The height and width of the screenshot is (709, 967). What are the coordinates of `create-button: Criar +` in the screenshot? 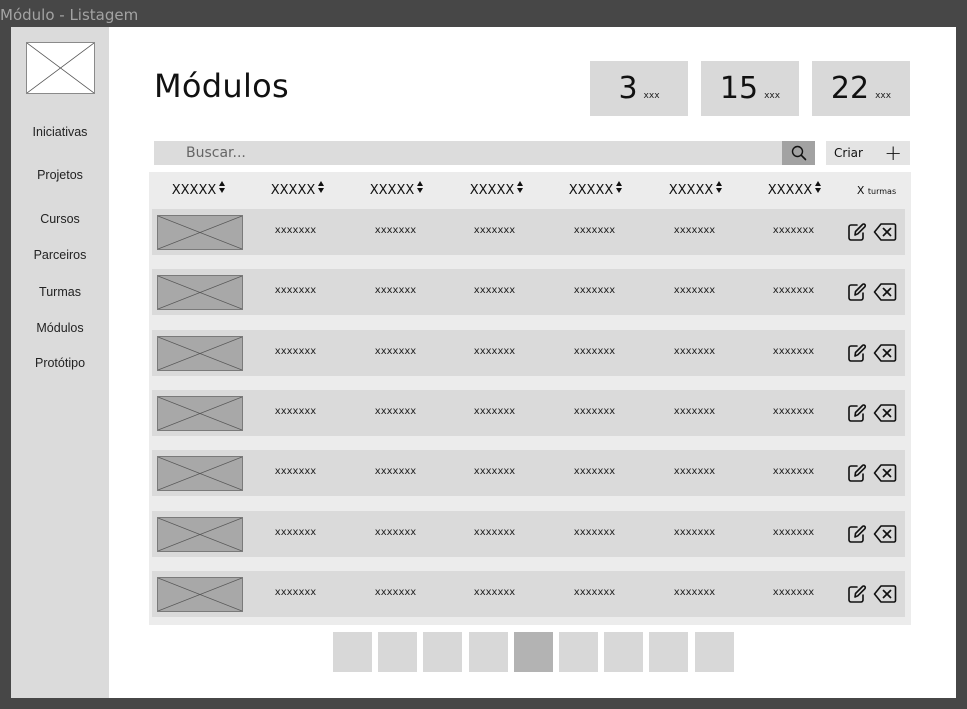 It's located at (868, 153).